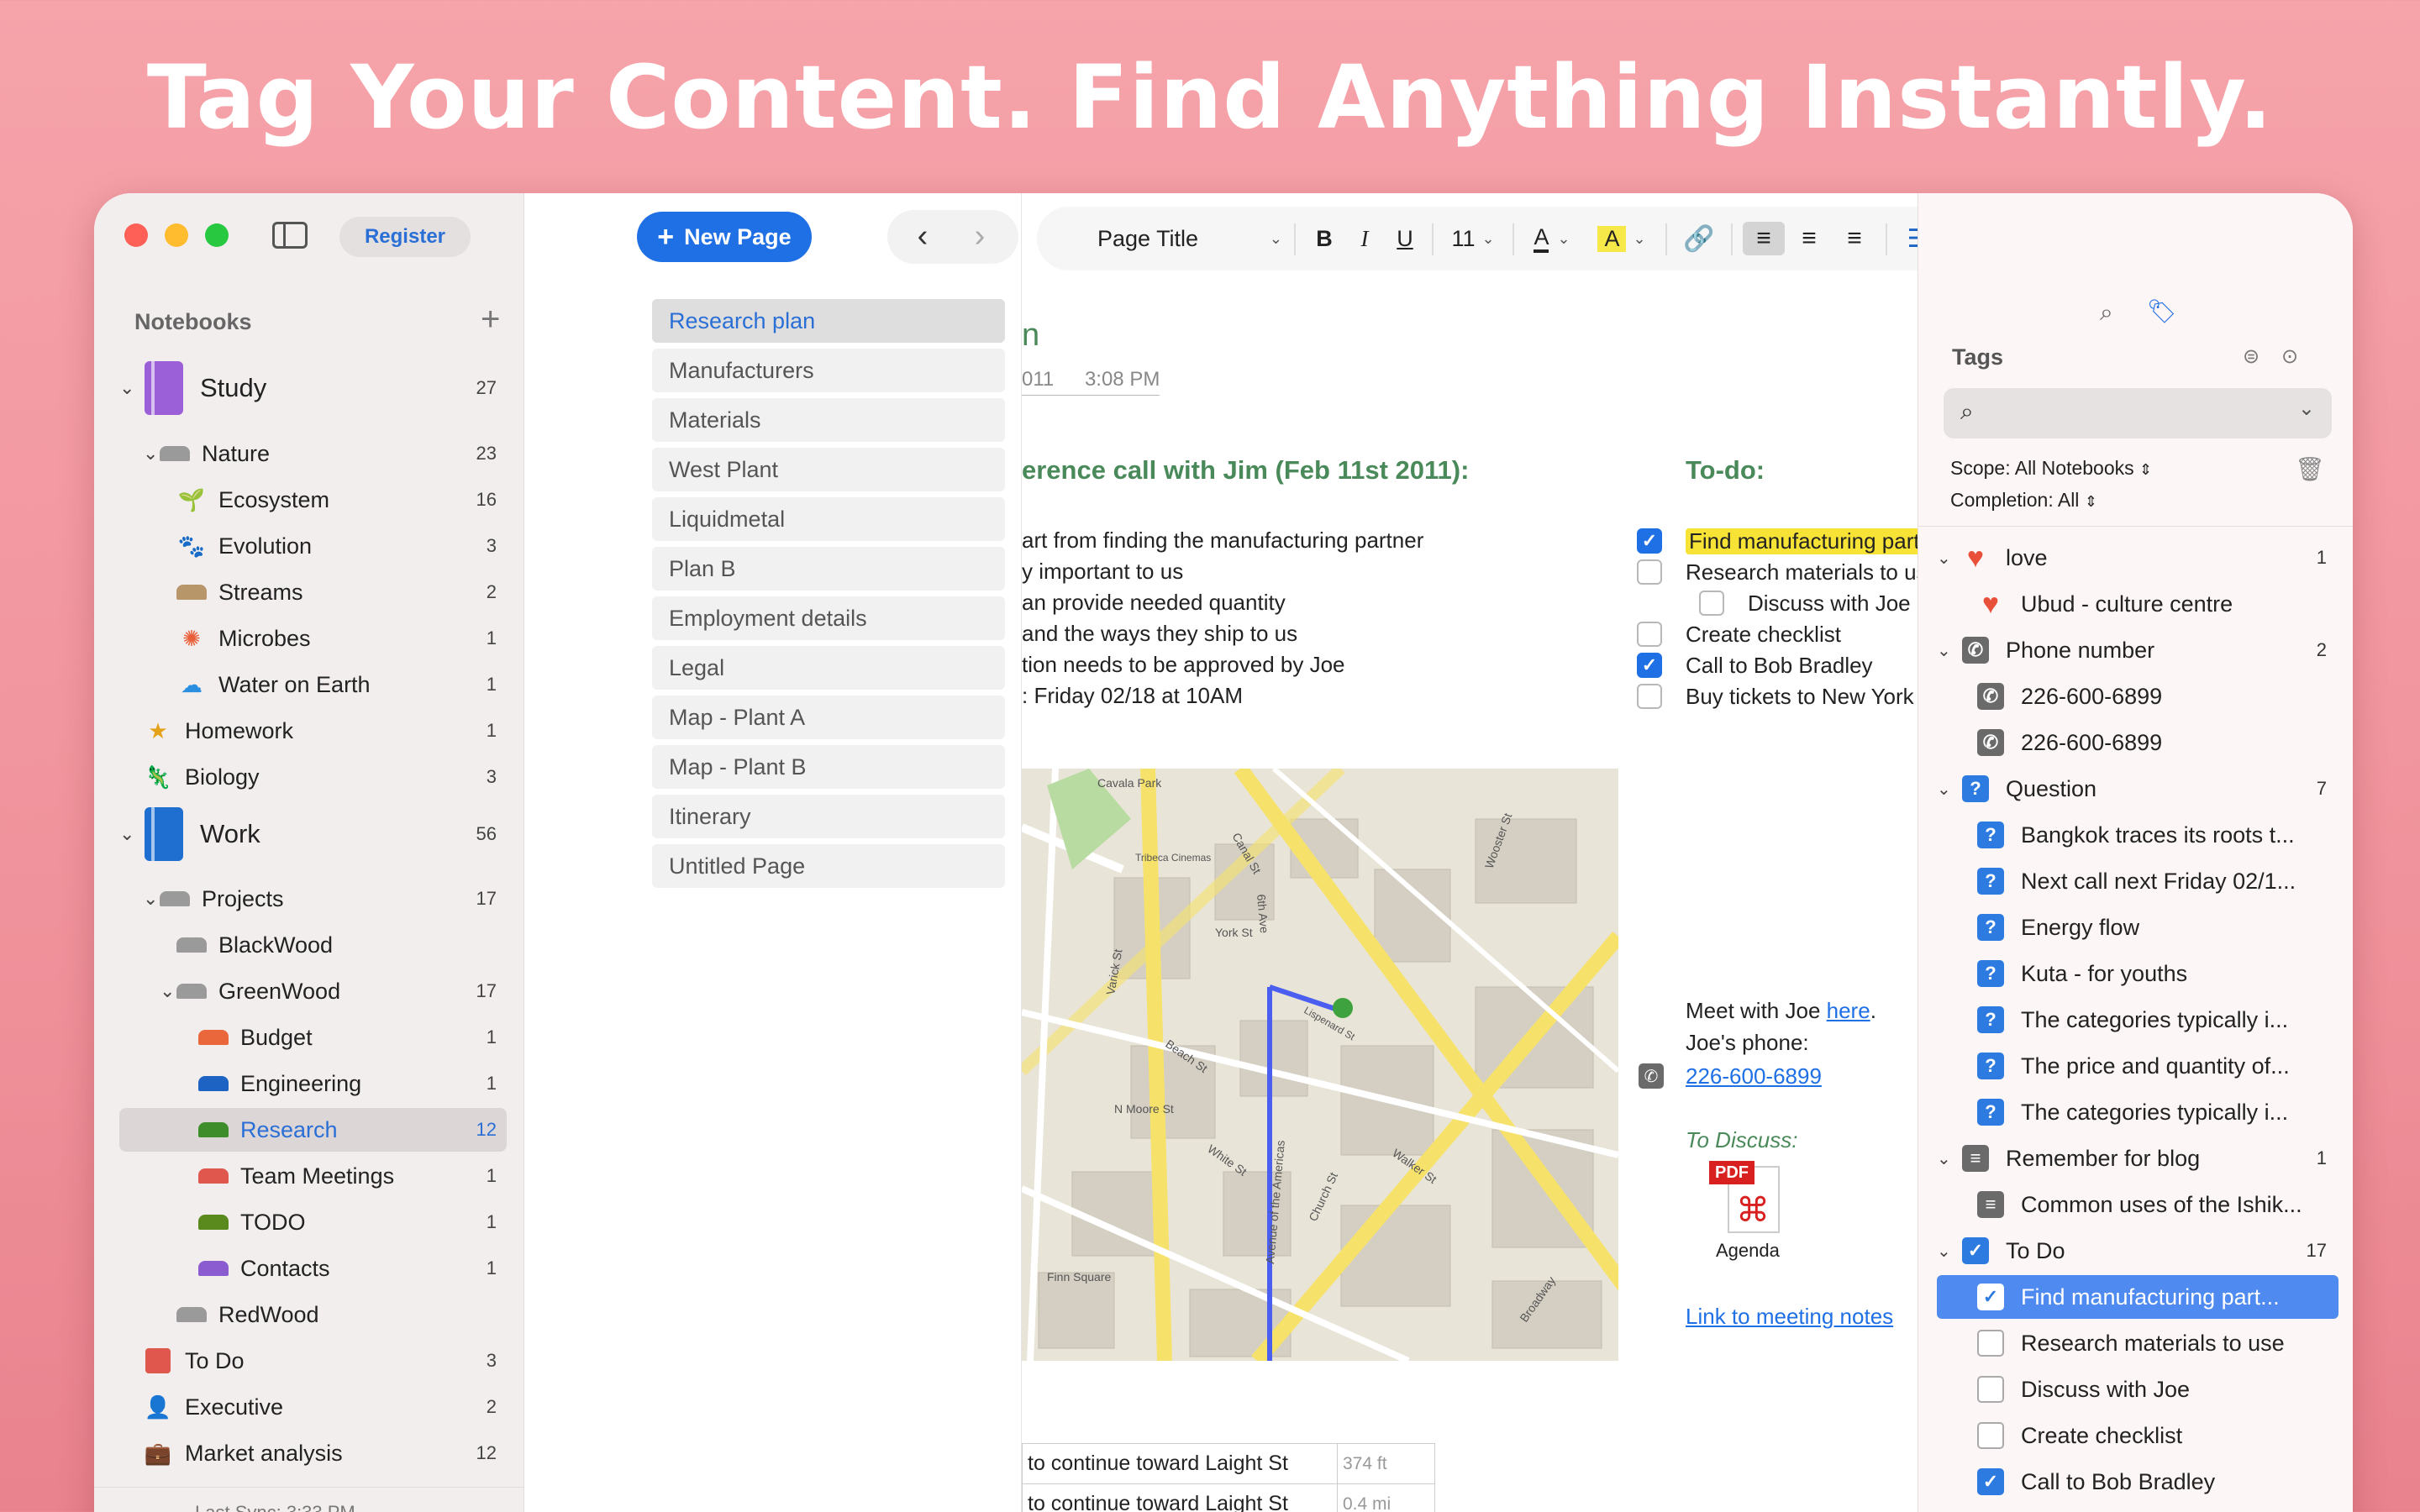  What do you see at coordinates (980, 237) in the screenshot?
I see `forward-arrow-icon: ›` at bounding box center [980, 237].